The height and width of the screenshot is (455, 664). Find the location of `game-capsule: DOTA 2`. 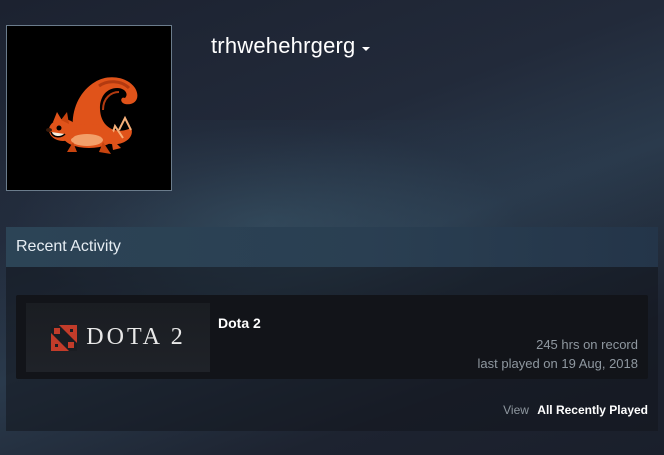

game-capsule: DOTA 2 is located at coordinates (118, 337).